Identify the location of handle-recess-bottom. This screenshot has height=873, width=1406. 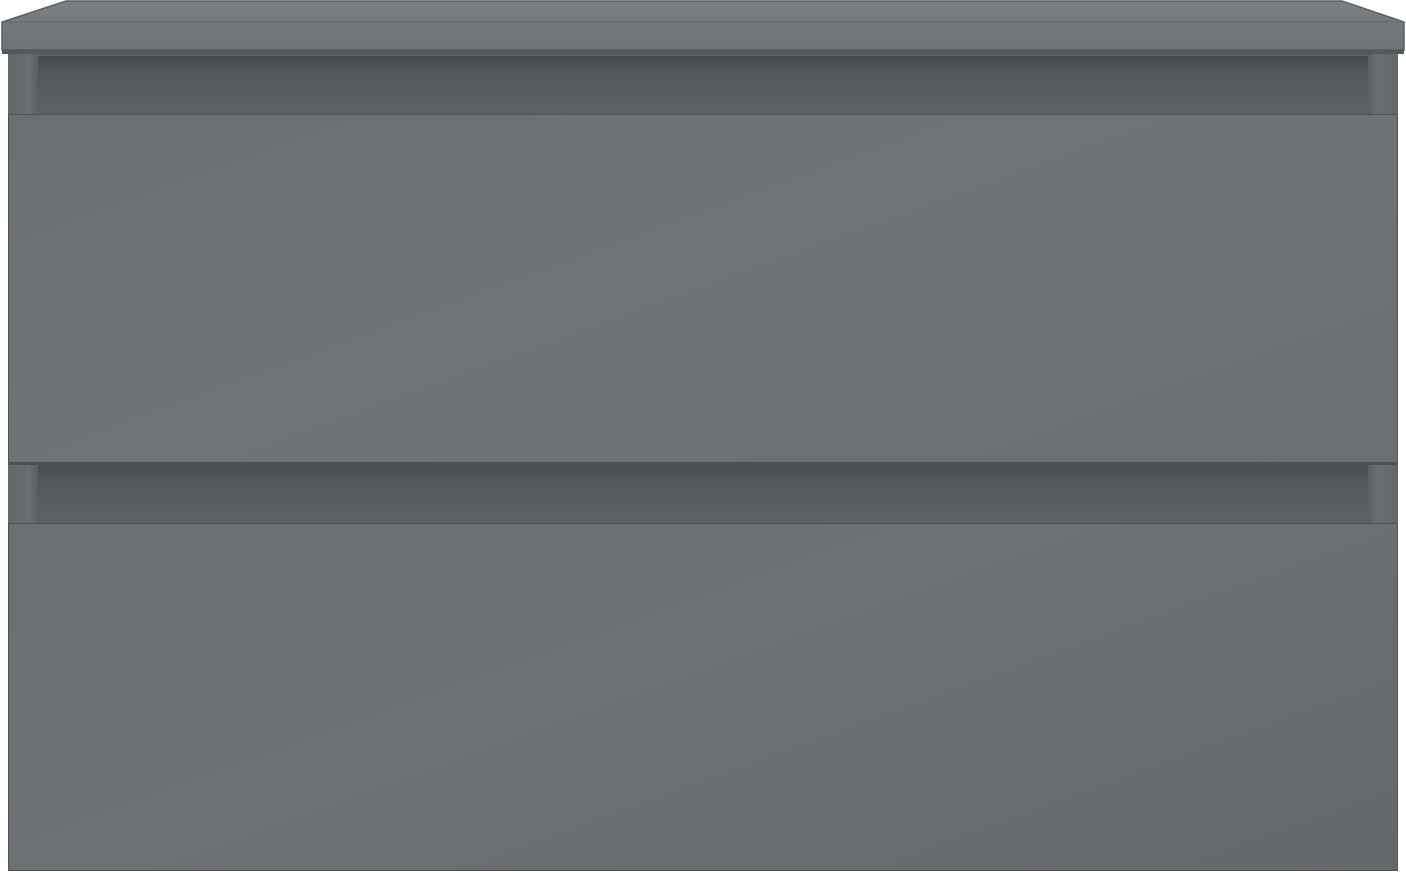
(703, 493).